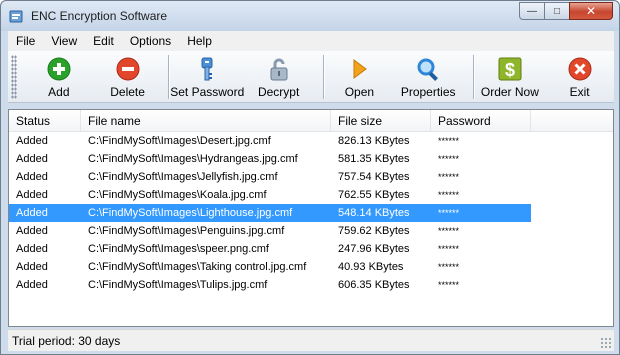 This screenshot has height=355, width=620. Describe the element at coordinates (606, 343) in the screenshot. I see `resize-grip` at that location.